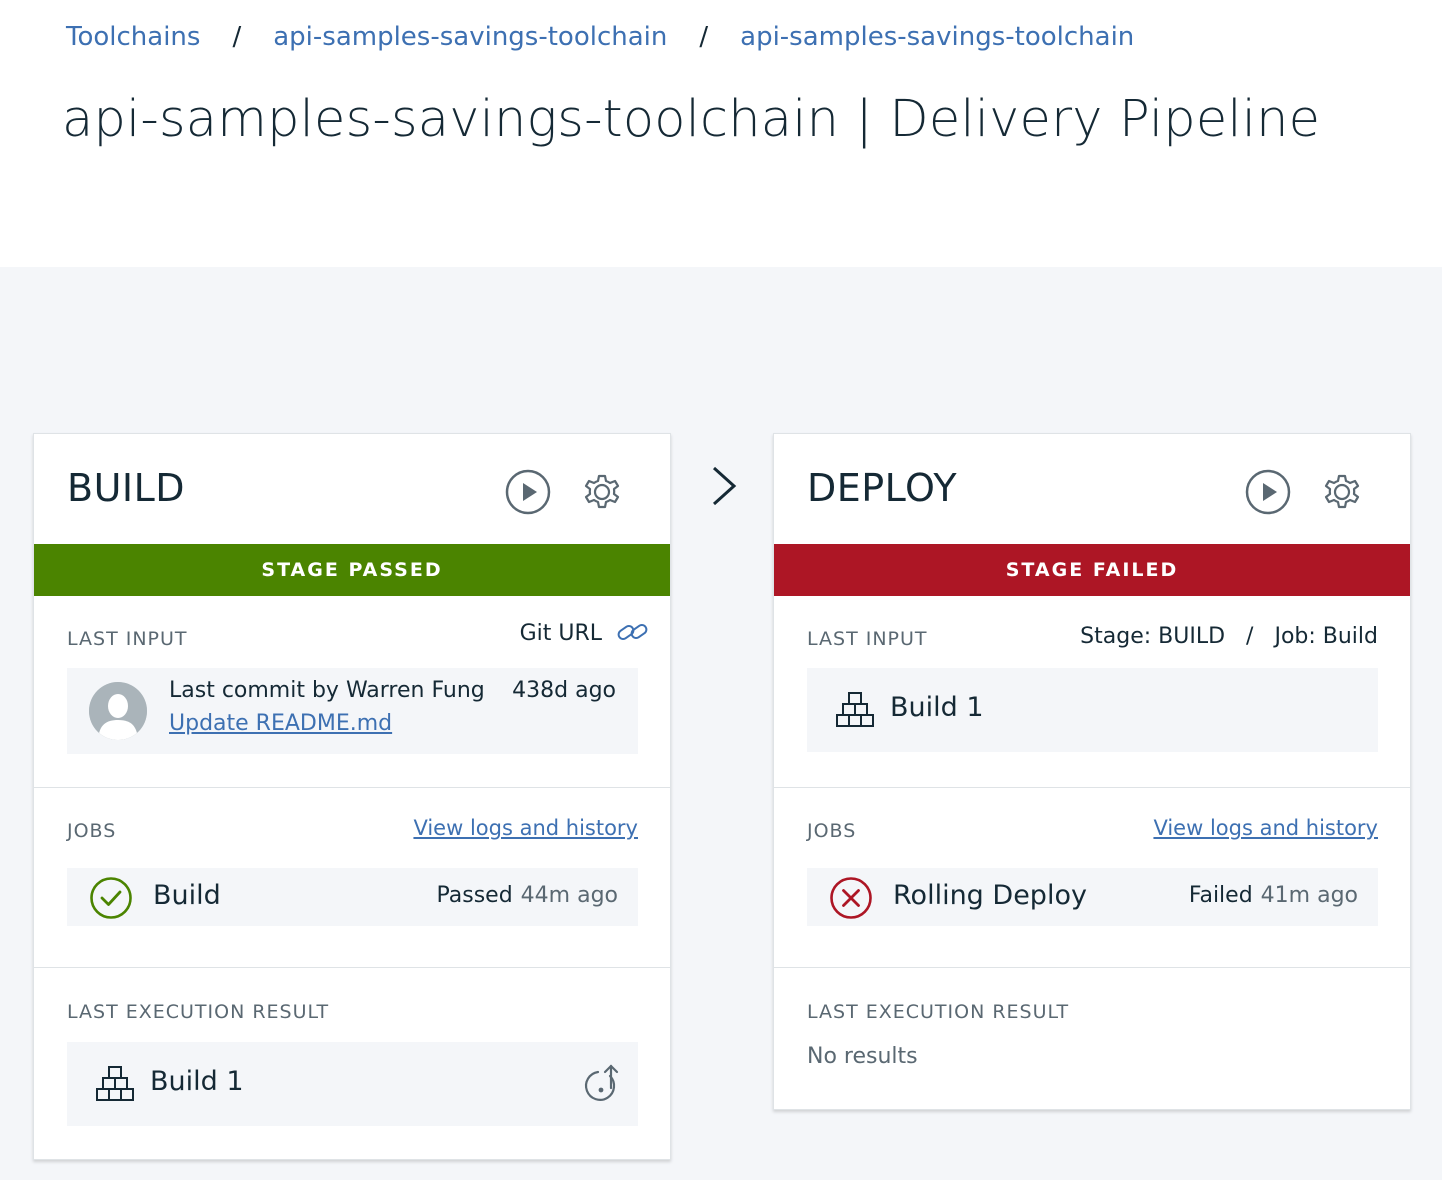 Image resolution: width=1442 pixels, height=1180 pixels. Describe the element at coordinates (1220, 895) in the screenshot. I see `job-status-text: Failed` at that location.